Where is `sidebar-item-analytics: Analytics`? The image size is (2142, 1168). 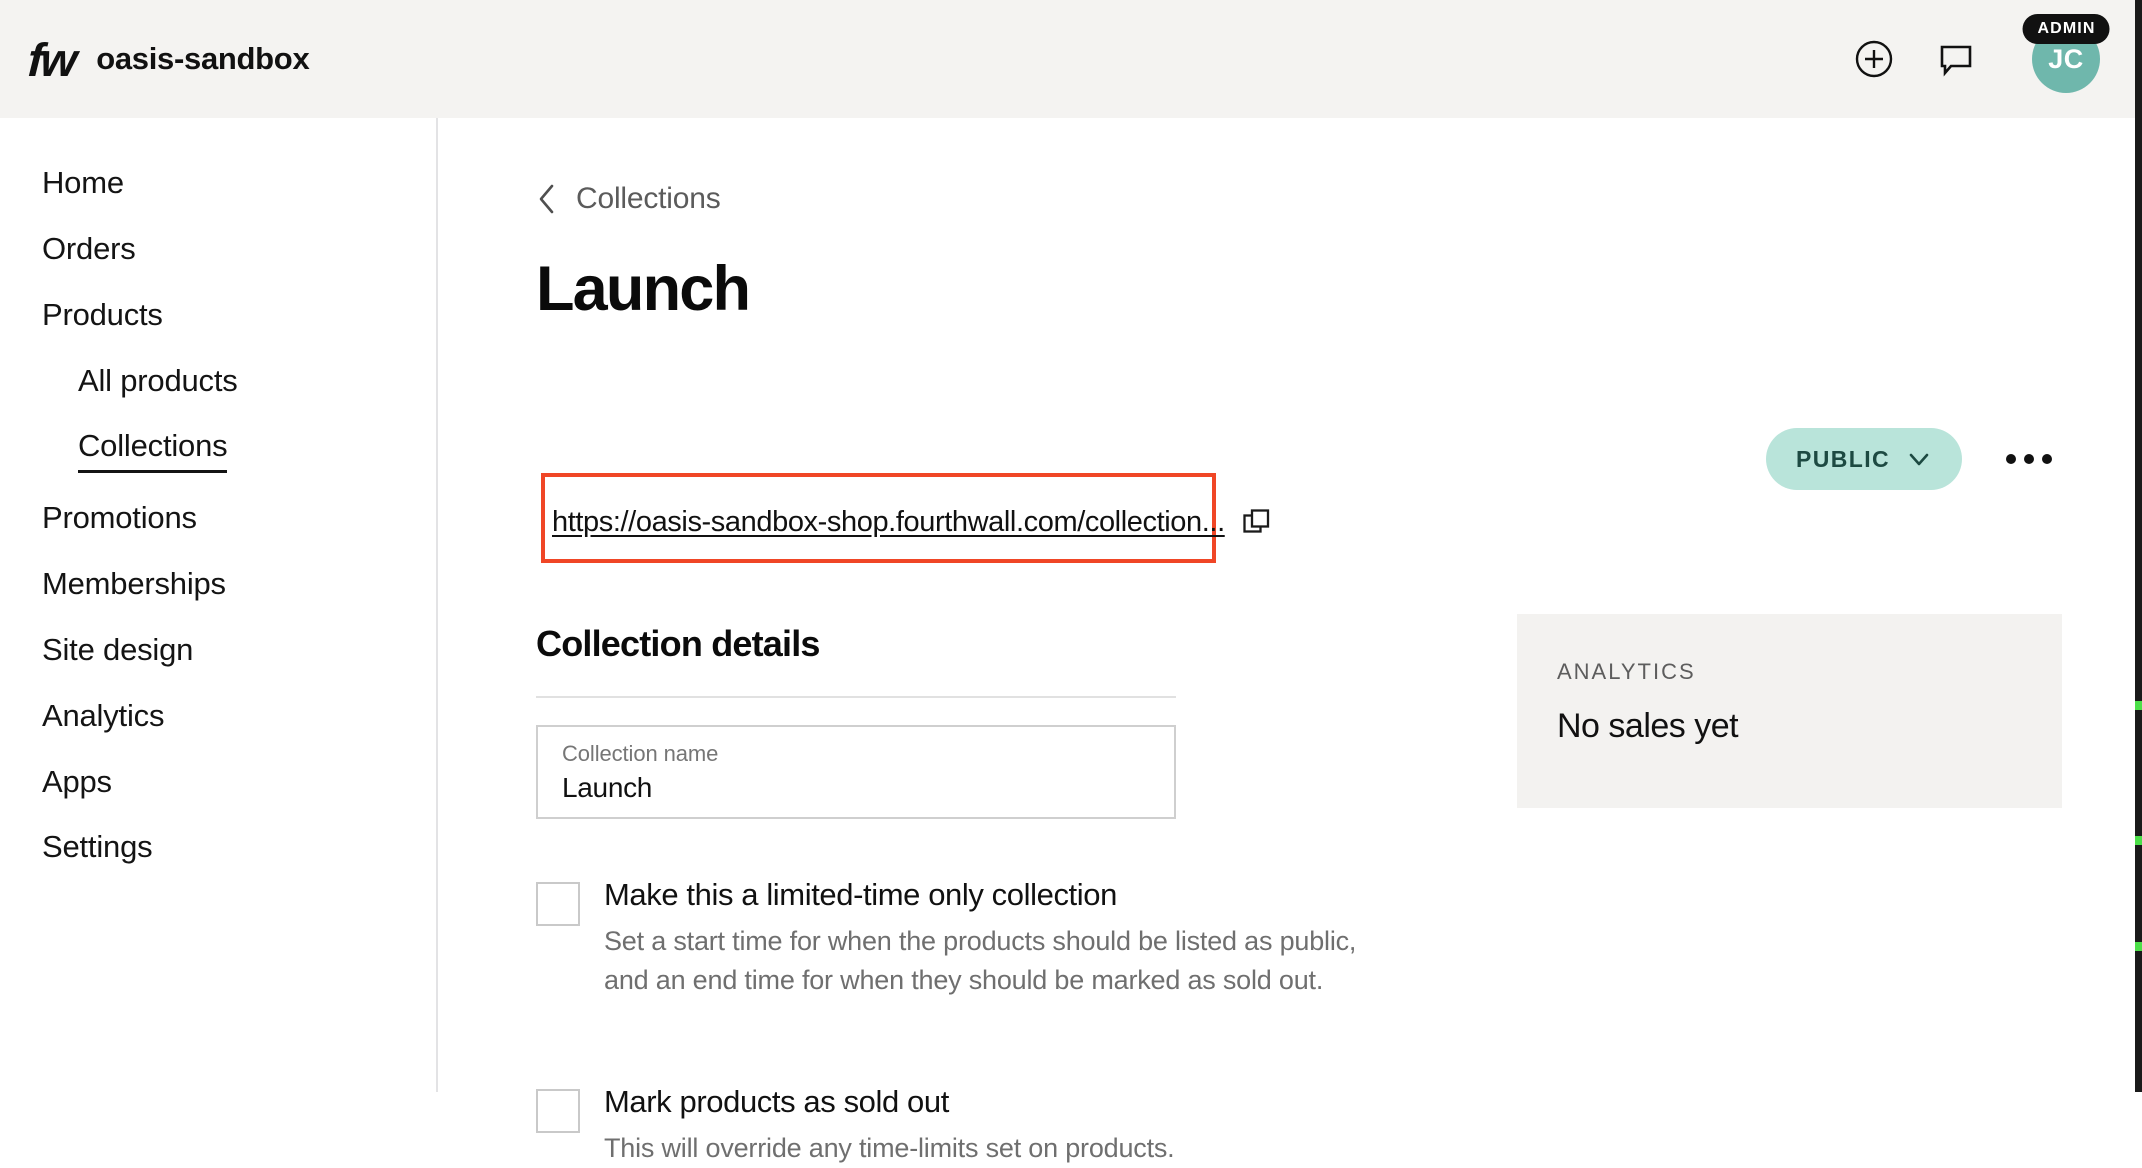 sidebar-item-analytics: Analytics is located at coordinates (218, 716).